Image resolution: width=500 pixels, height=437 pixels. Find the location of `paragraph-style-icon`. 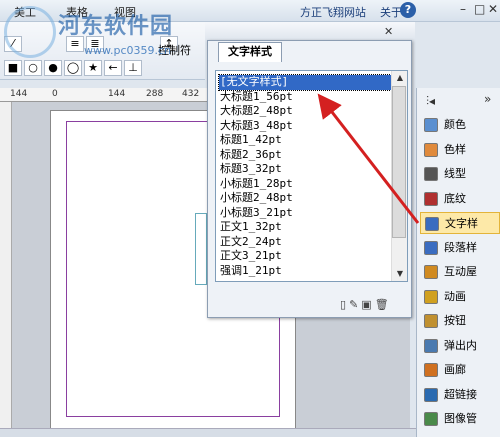

paragraph-style-icon is located at coordinates (431, 247).